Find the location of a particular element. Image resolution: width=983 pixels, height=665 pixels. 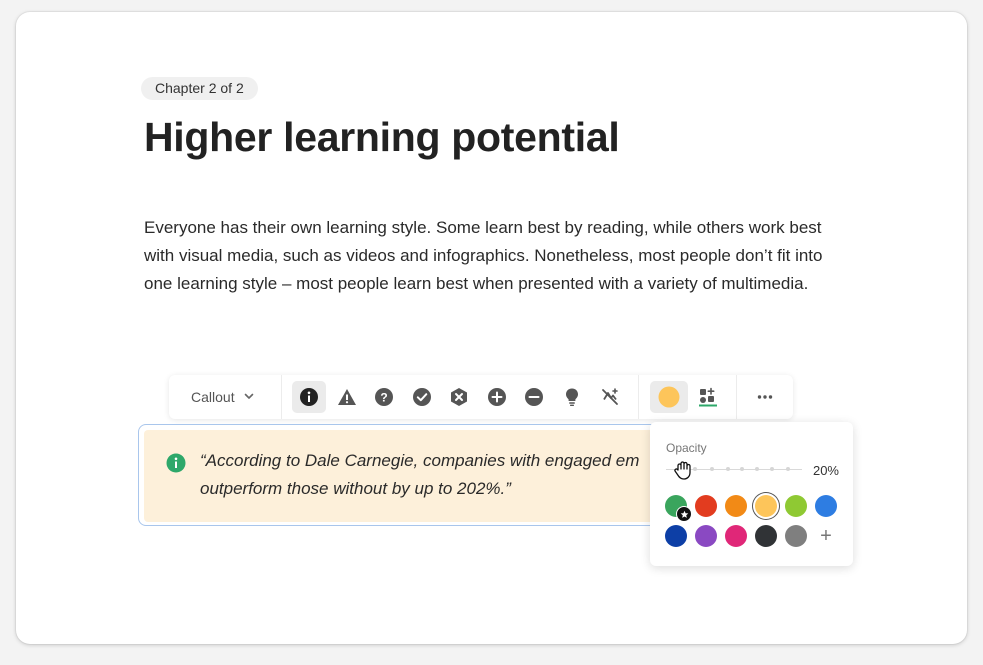

check-icon-button is located at coordinates (422, 397).